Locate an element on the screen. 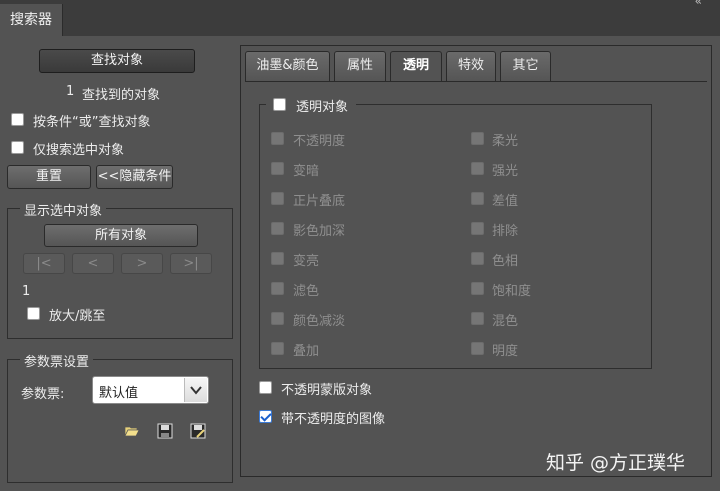 The height and width of the screenshot is (491, 720). blend-darken-checkbox is located at coordinates (277, 168).